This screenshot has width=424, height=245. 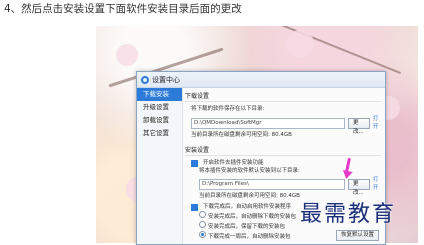 What do you see at coordinates (268, 123) in the screenshot?
I see `download-path-field: D:\QMDownload\SoftMgr` at bounding box center [268, 123].